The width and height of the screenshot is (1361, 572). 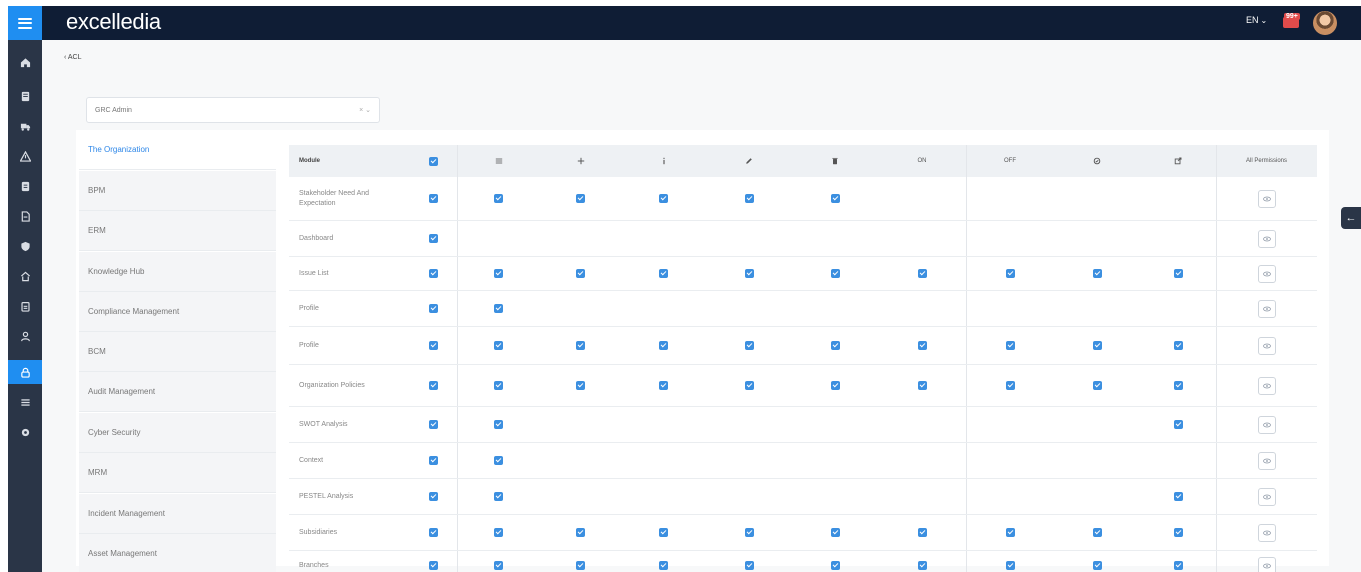 What do you see at coordinates (177, 553) in the screenshot?
I see `module-tab: Asset Management` at bounding box center [177, 553].